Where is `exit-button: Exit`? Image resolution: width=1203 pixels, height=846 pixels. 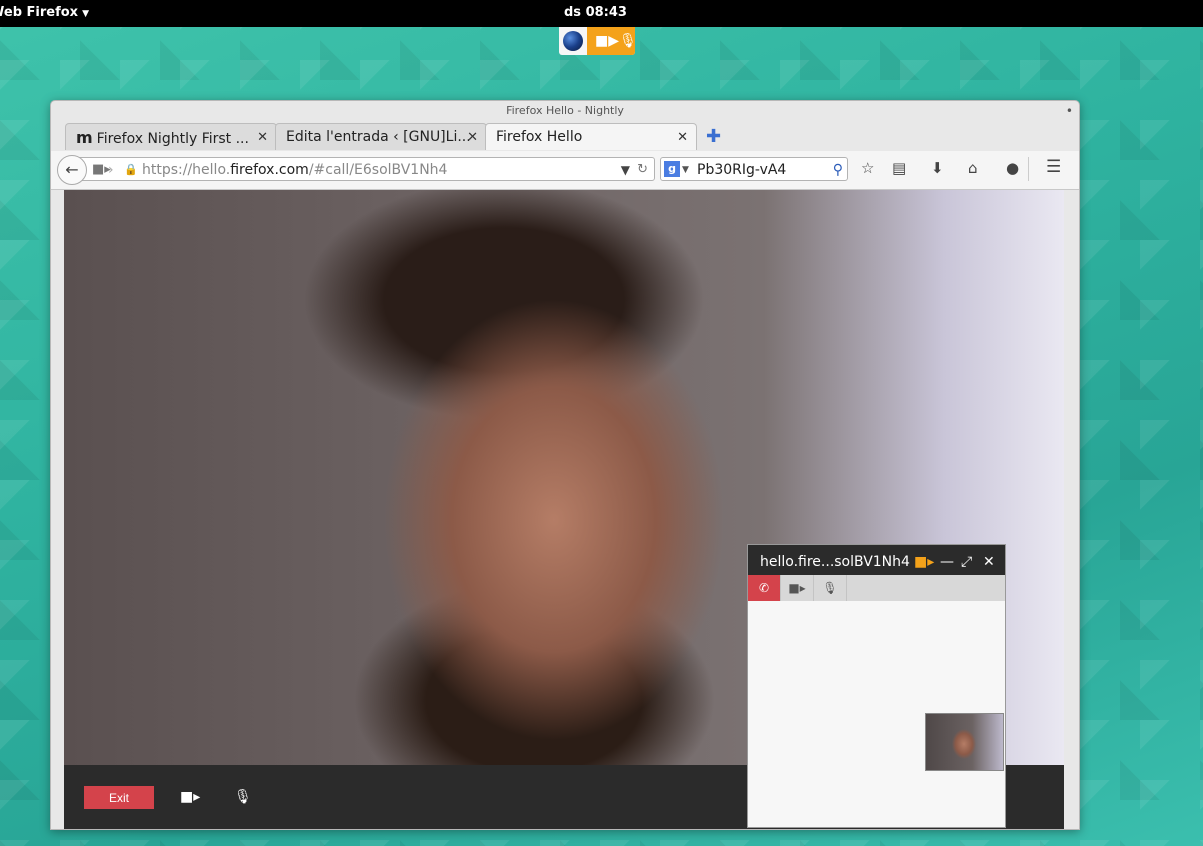
exit-button: Exit is located at coordinates (119, 797).